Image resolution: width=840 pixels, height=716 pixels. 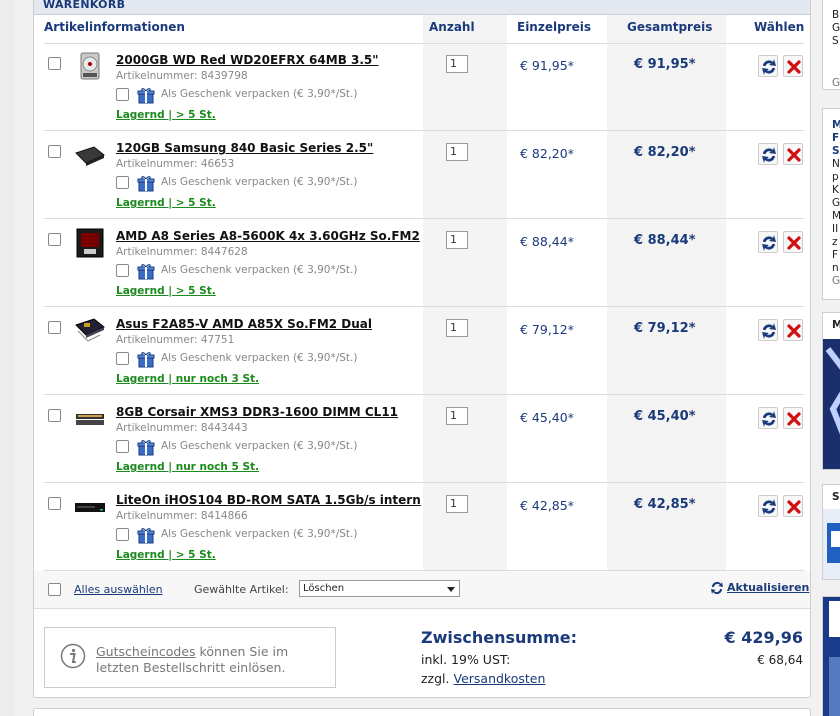 What do you see at coordinates (73, 656) in the screenshot?
I see `info-icon` at bounding box center [73, 656].